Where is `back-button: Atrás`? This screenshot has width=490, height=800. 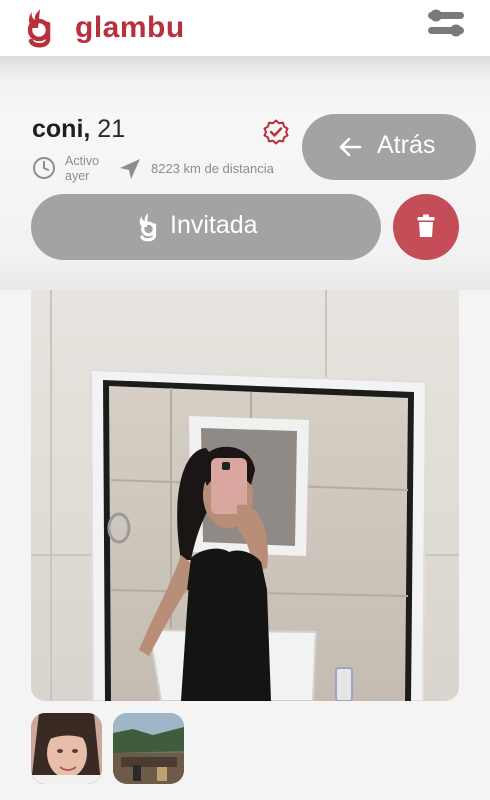
back-button: Atrás is located at coordinates (389, 147).